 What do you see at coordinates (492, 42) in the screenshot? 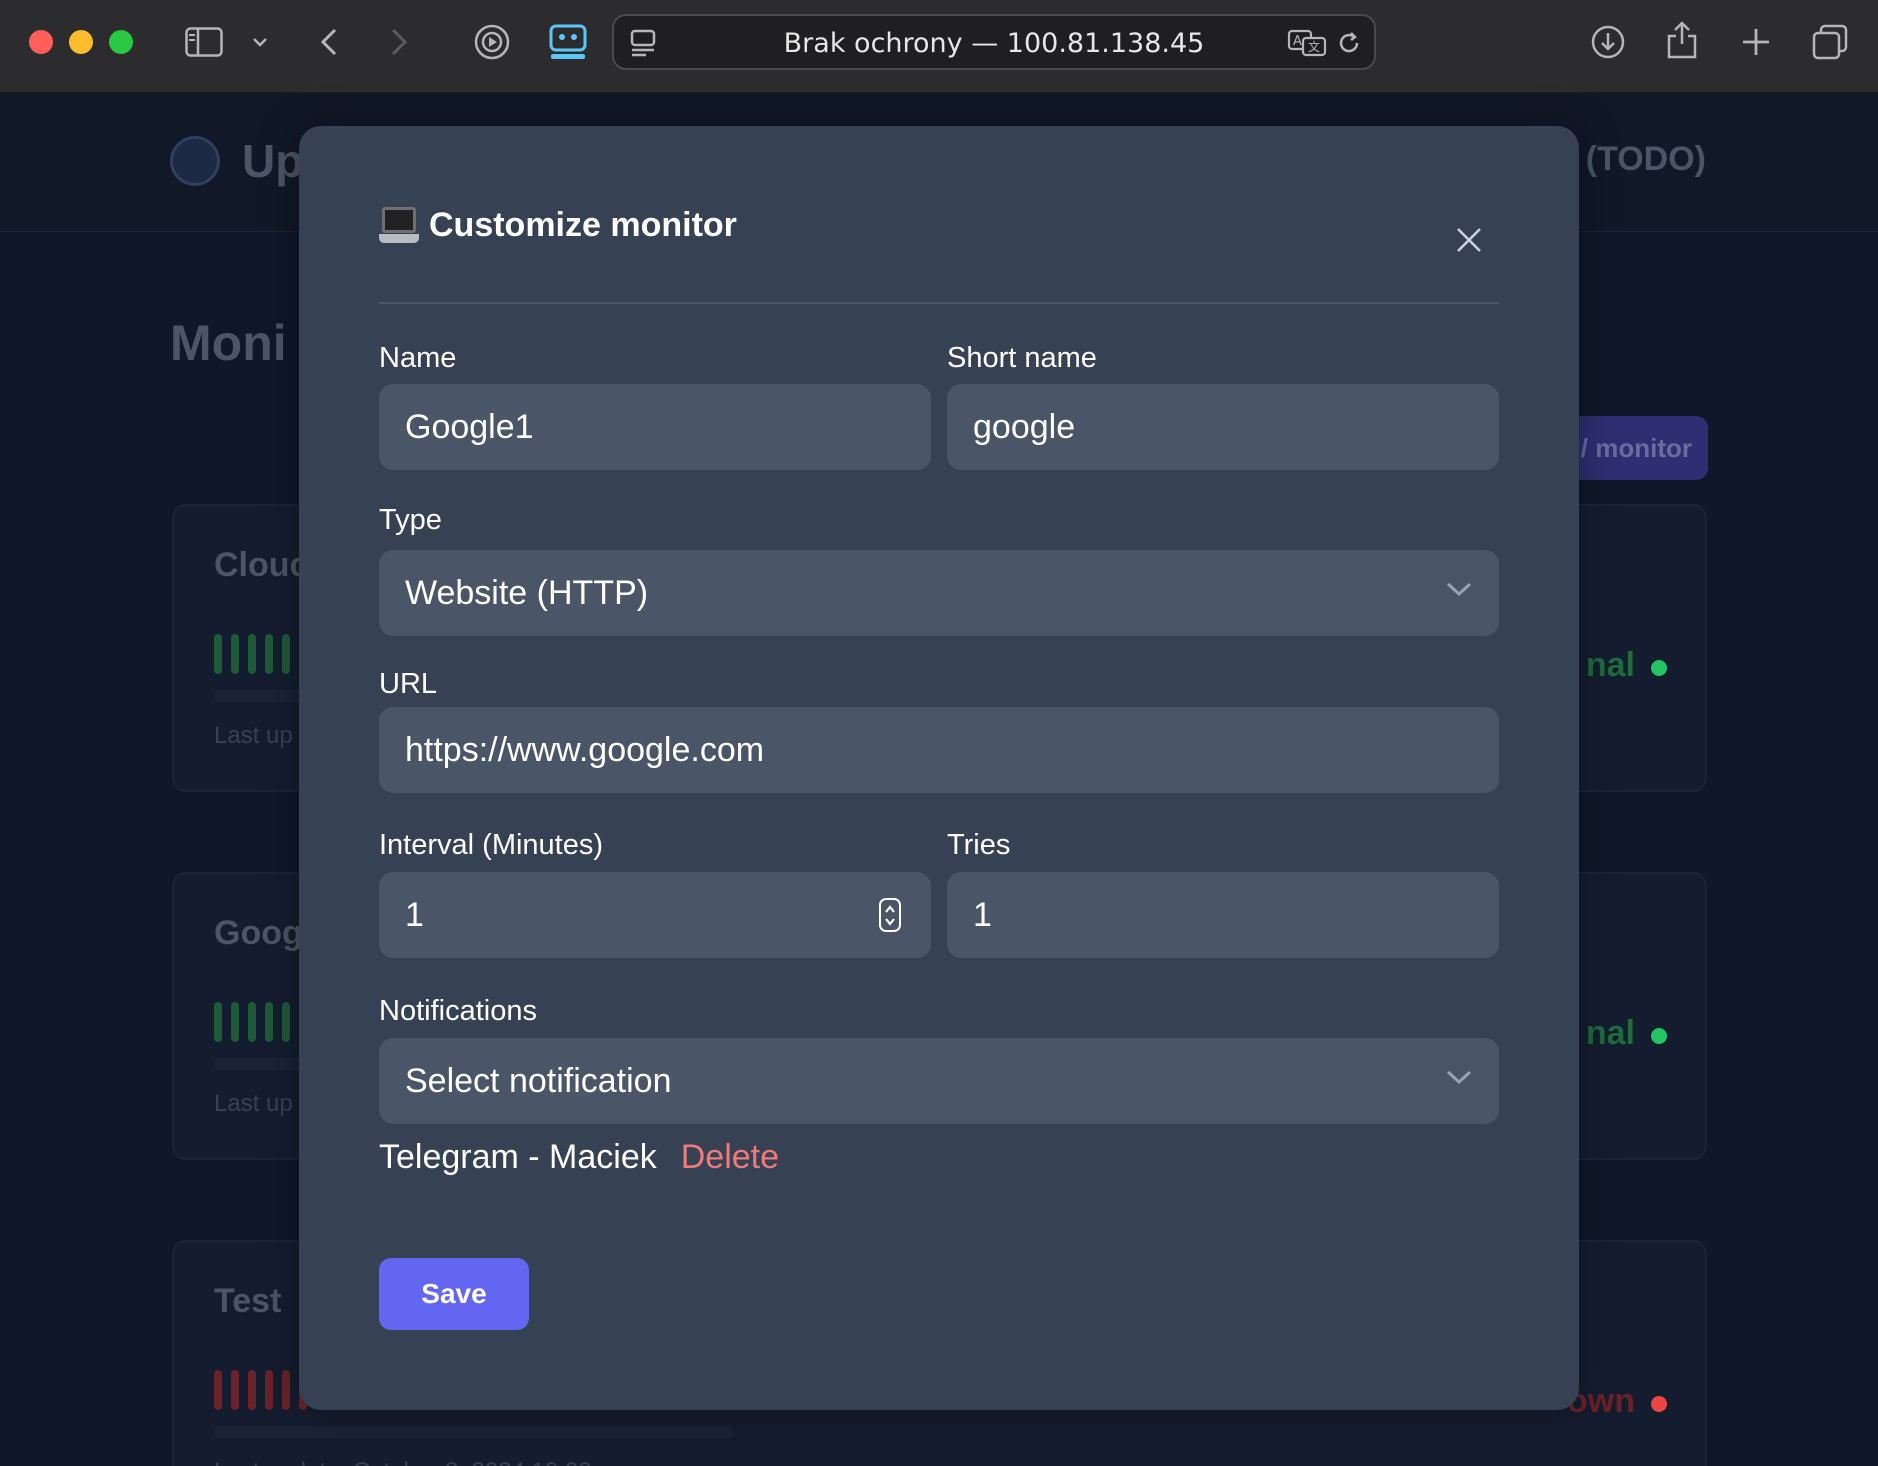
I see `play-circle-icon` at bounding box center [492, 42].